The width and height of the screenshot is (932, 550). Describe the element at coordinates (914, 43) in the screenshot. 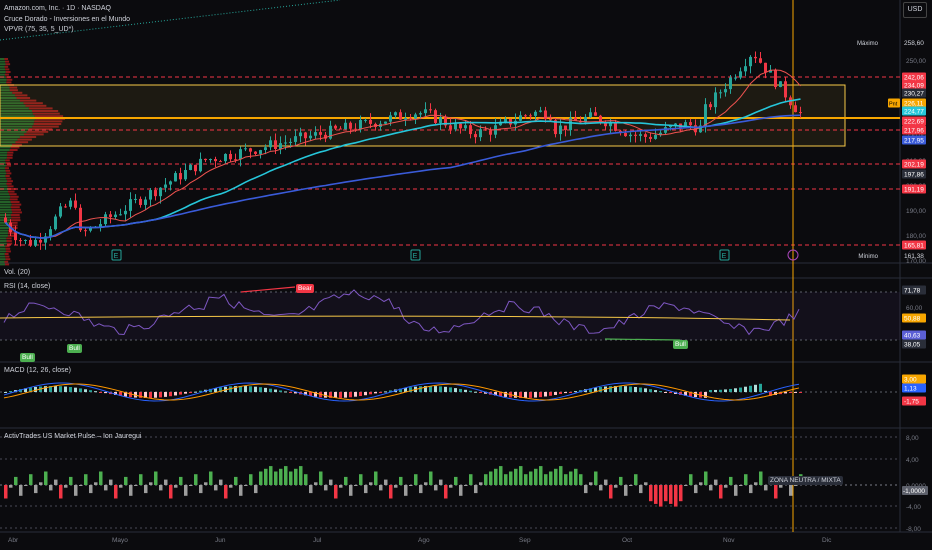

I see `max-value: 258,60` at that location.